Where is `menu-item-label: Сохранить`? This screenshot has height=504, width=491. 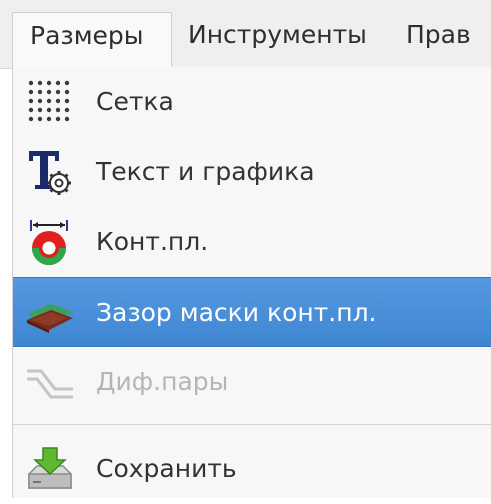 menu-item-label: Сохранить is located at coordinates (166, 468).